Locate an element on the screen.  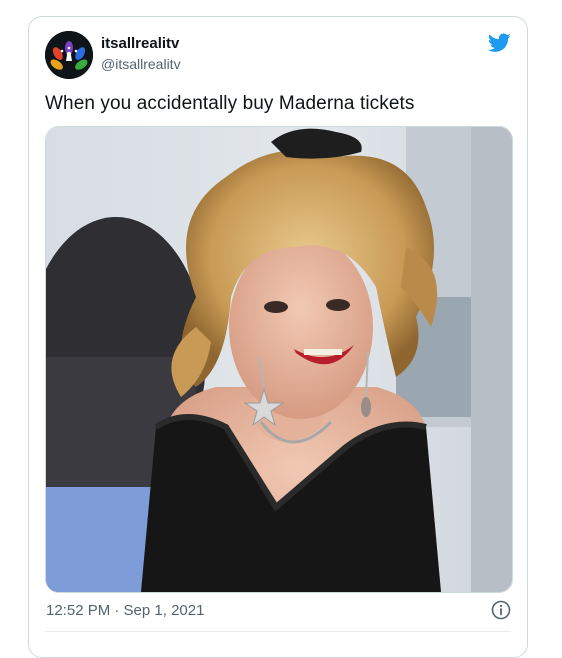
display-name: itsallrealitv is located at coordinates (140, 43).